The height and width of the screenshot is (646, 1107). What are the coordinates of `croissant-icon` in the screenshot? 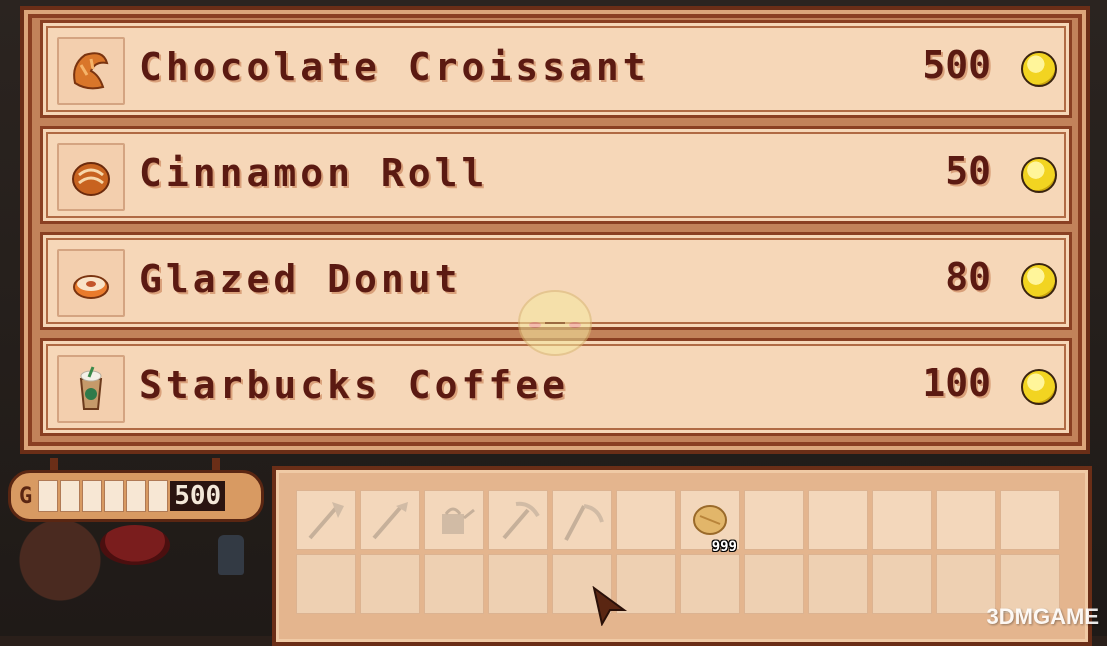 It's located at (91, 71).